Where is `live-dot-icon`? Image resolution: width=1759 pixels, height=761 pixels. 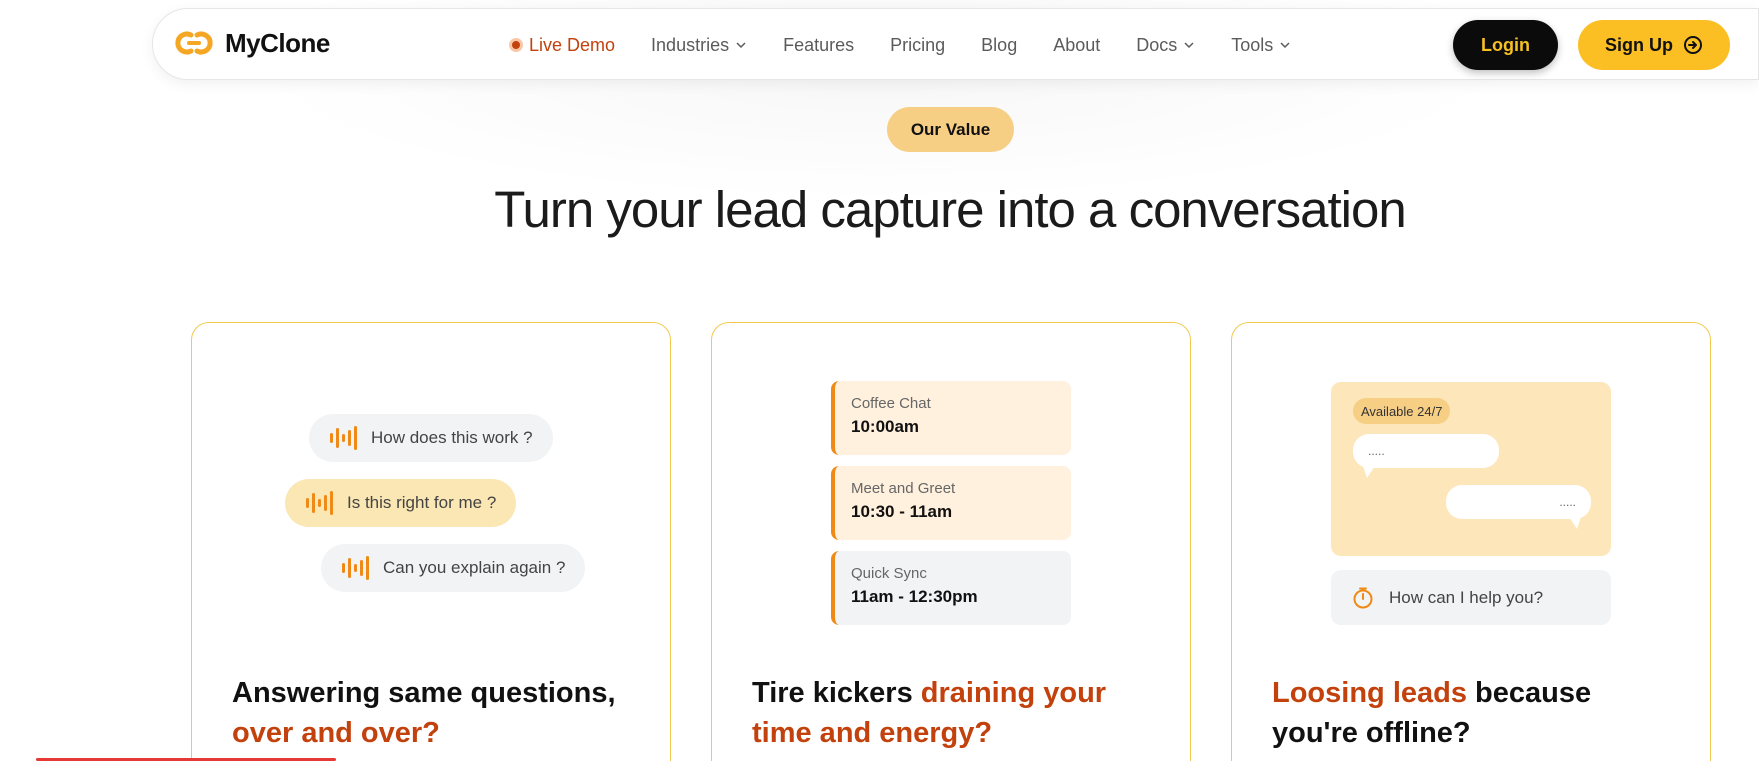
live-dot-icon is located at coordinates (516, 45).